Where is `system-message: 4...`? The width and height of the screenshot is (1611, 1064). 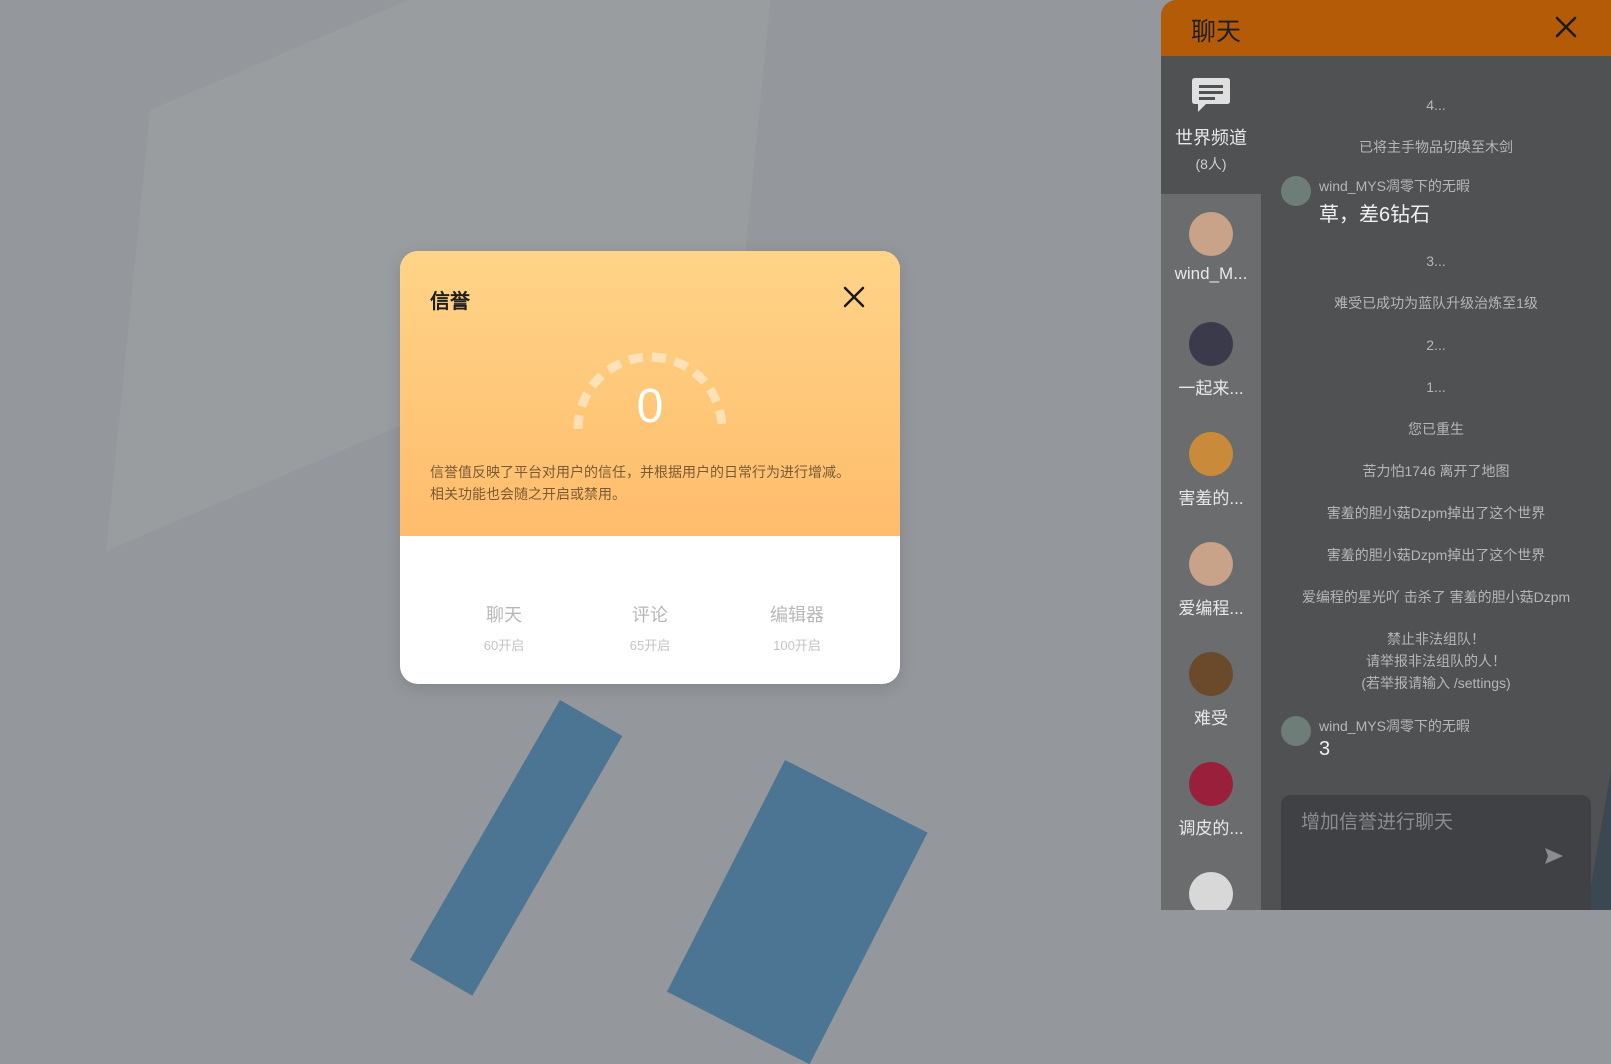 system-message: 4... is located at coordinates (1436, 105).